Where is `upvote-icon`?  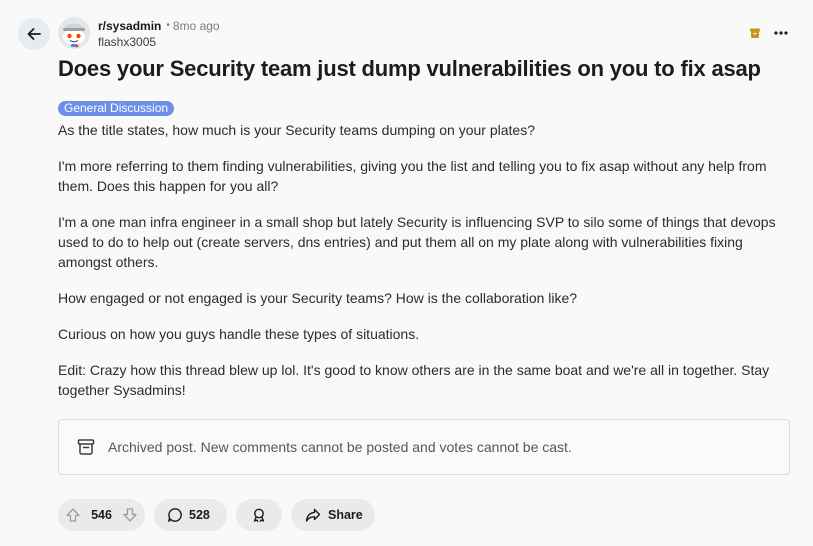 upvote-icon is located at coordinates (73, 515).